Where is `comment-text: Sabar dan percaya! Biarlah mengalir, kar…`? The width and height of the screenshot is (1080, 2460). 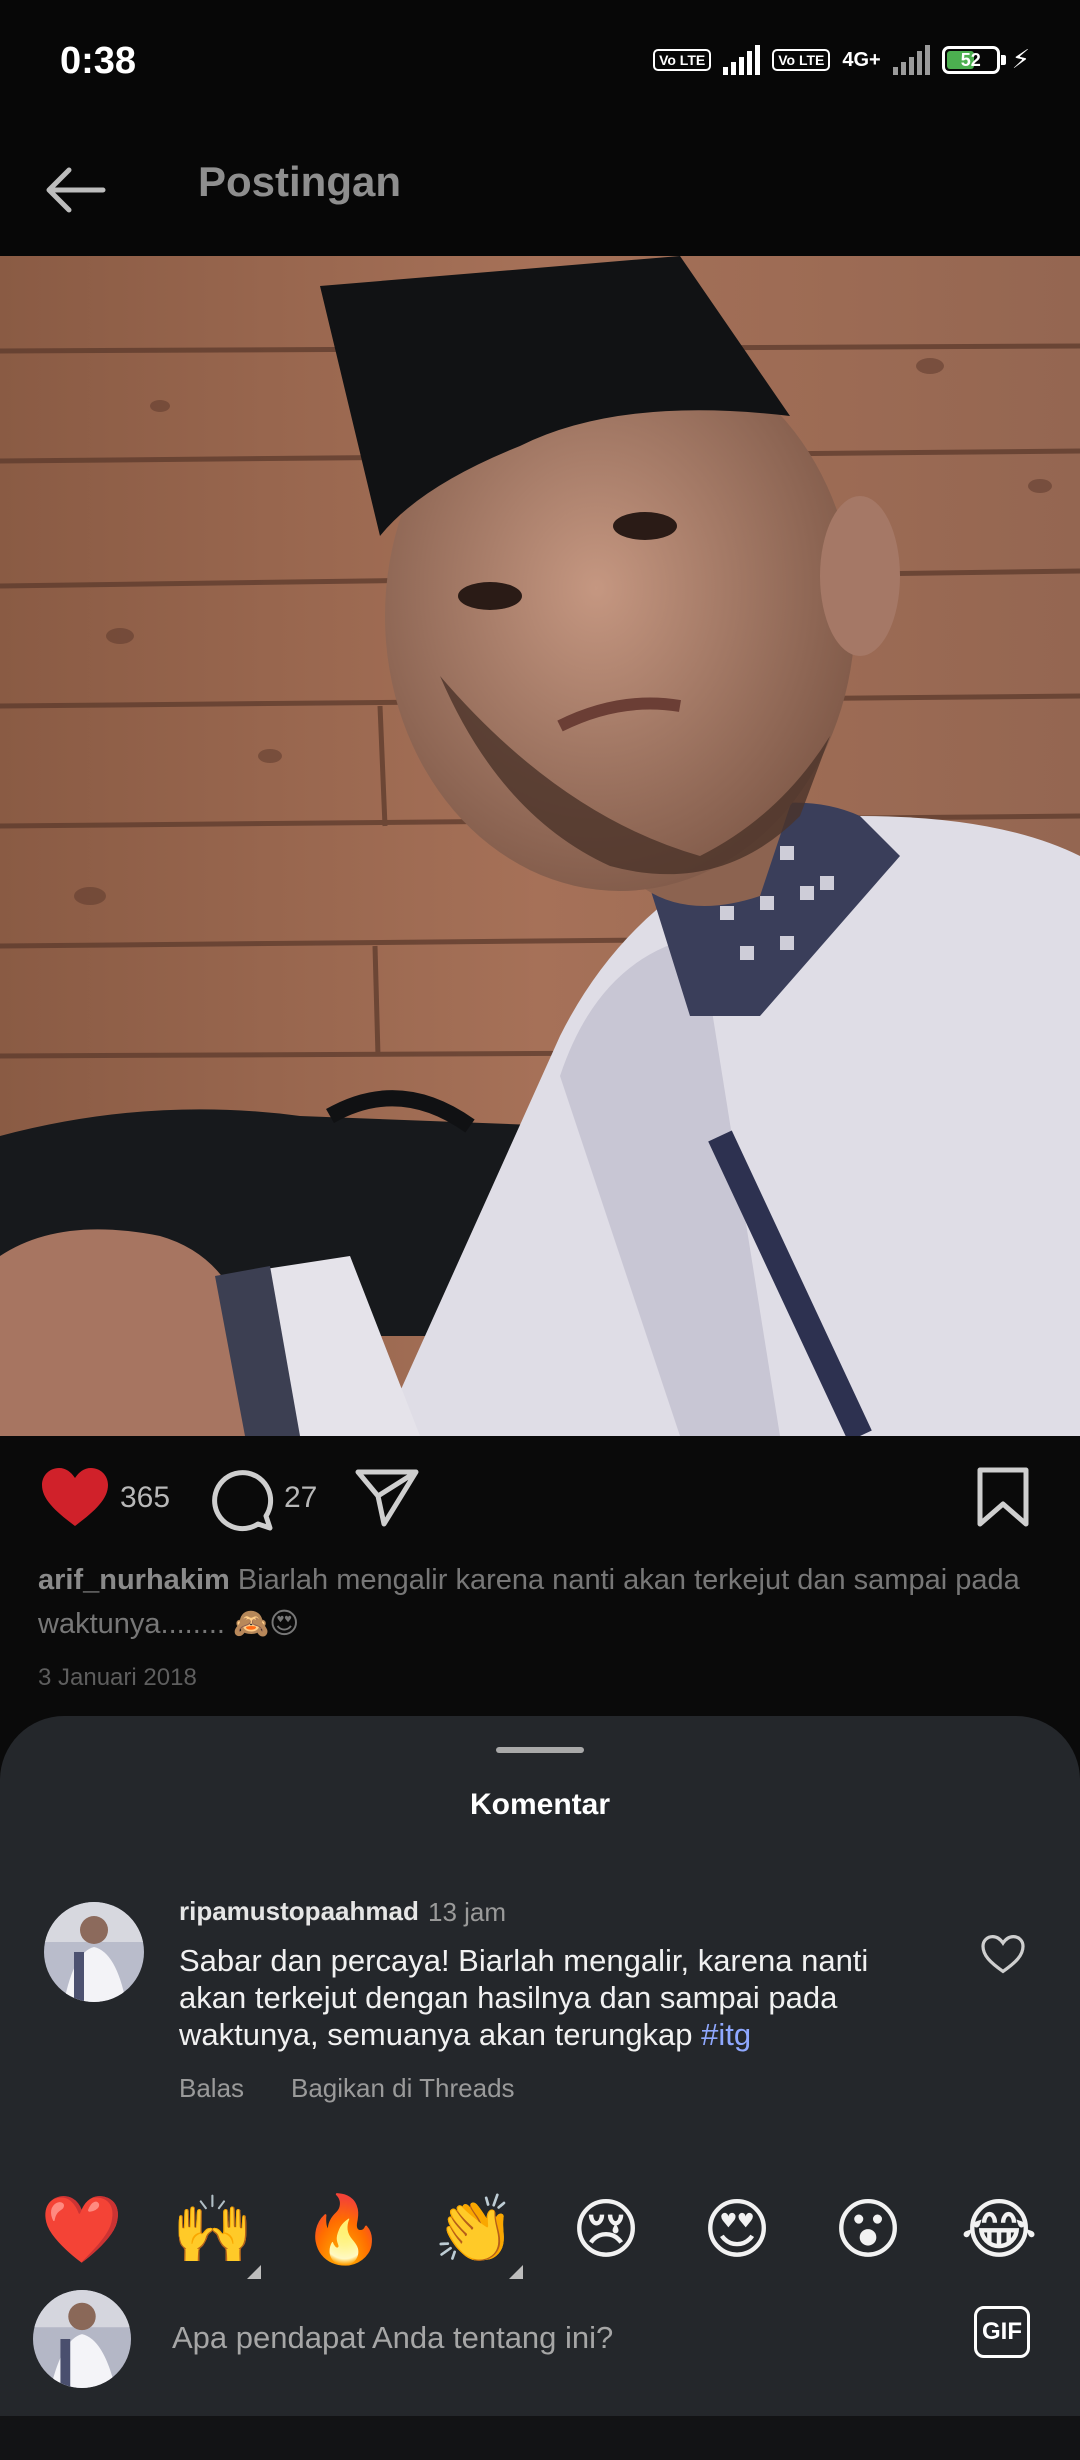
comment-text: Sabar dan percaya! Biarlah mengalir, kar… is located at coordinates (544, 1997).